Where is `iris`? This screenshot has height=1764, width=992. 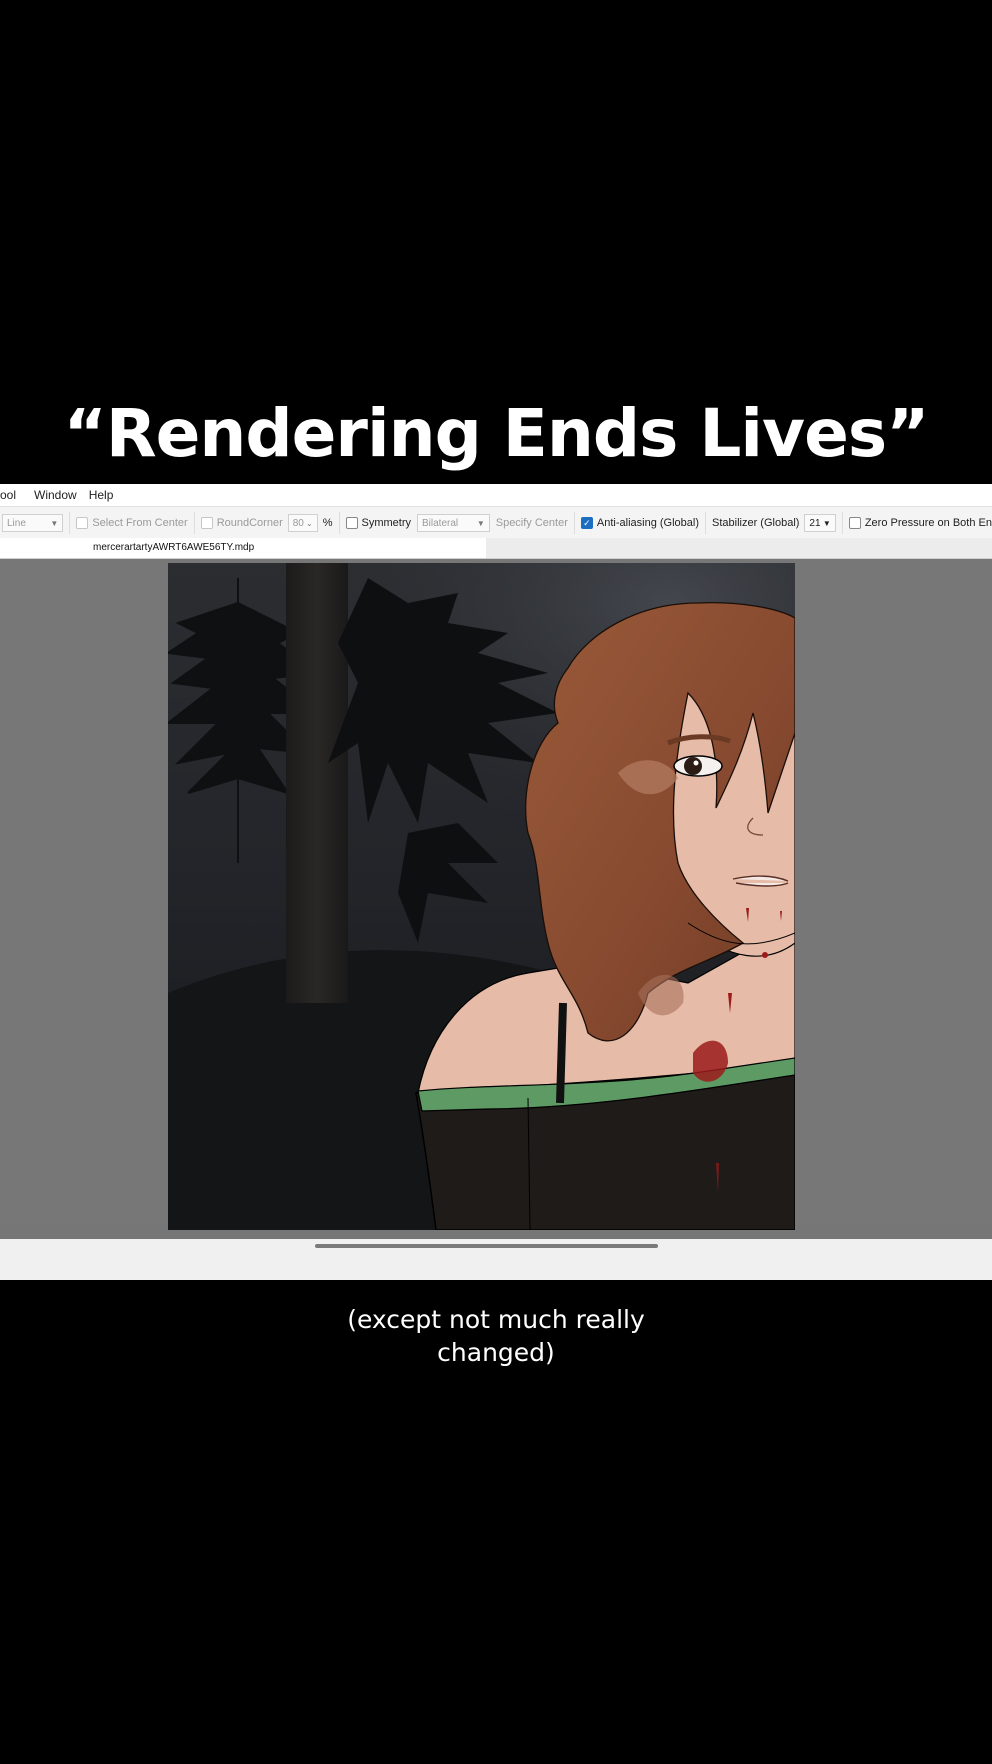 iris is located at coordinates (693, 766).